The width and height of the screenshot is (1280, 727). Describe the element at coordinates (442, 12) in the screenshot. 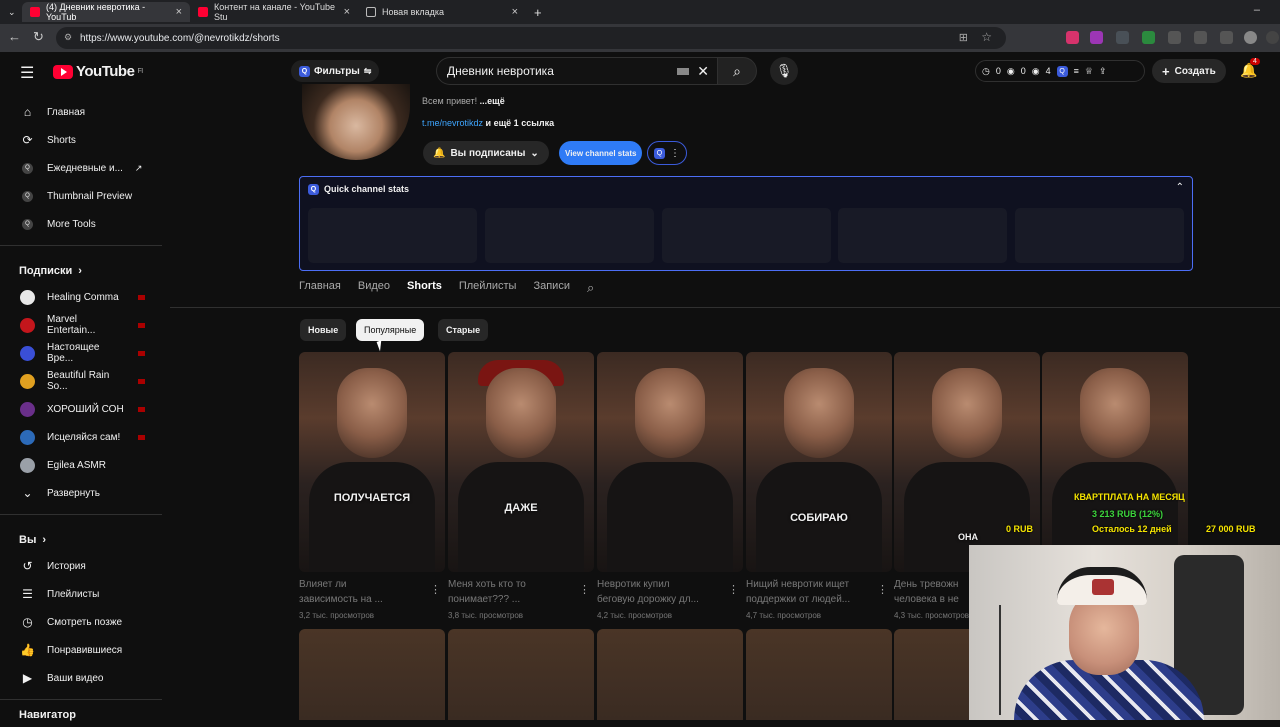

I see `browser-tab: Новая вкладка ×` at that location.